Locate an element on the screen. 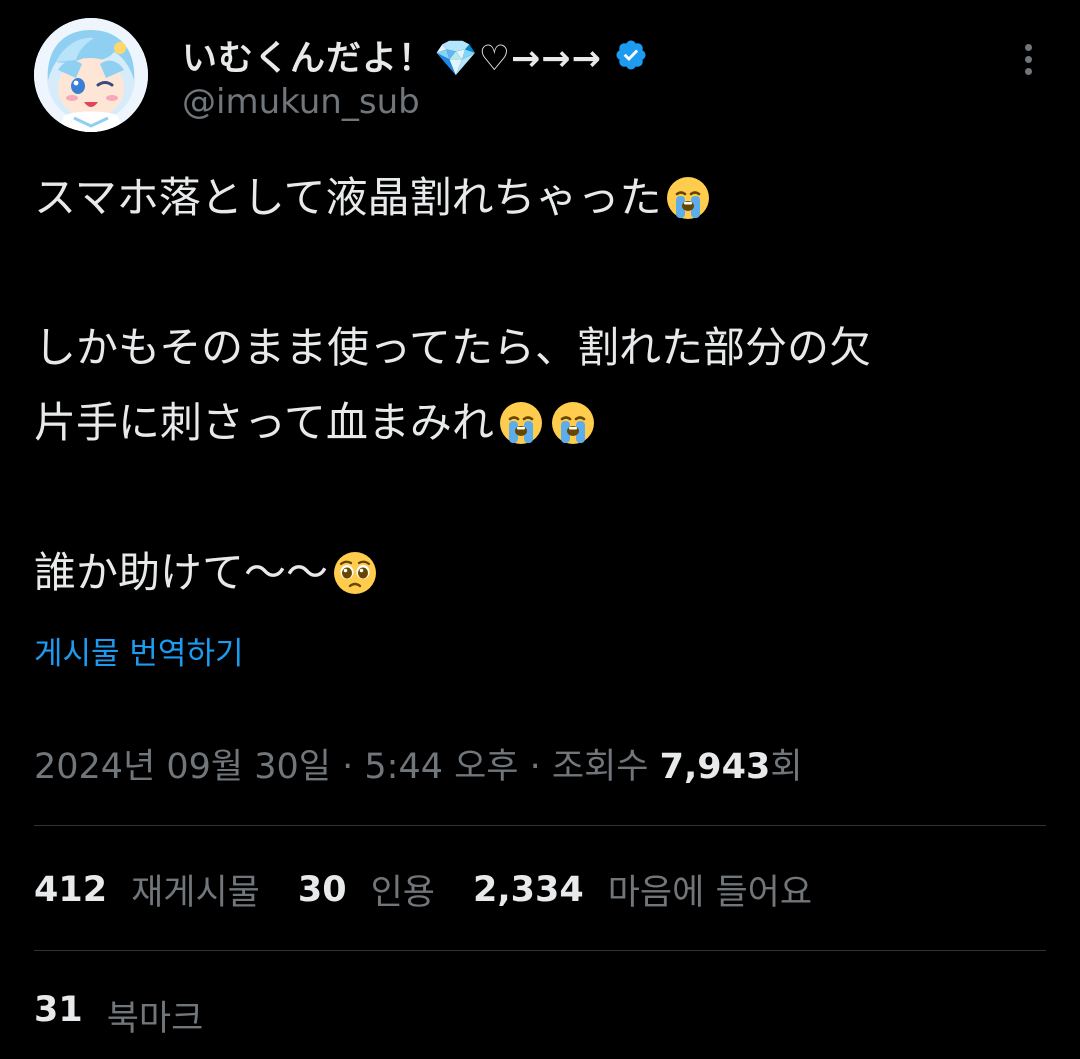 The image size is (1080, 1059). verified-badge-icon is located at coordinates (631, 55).